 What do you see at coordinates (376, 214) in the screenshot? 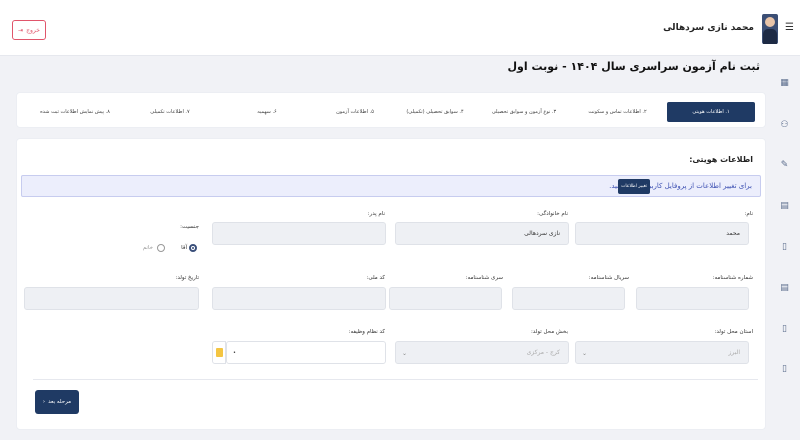
I see `father-name-label: نام پدر:` at bounding box center [376, 214].